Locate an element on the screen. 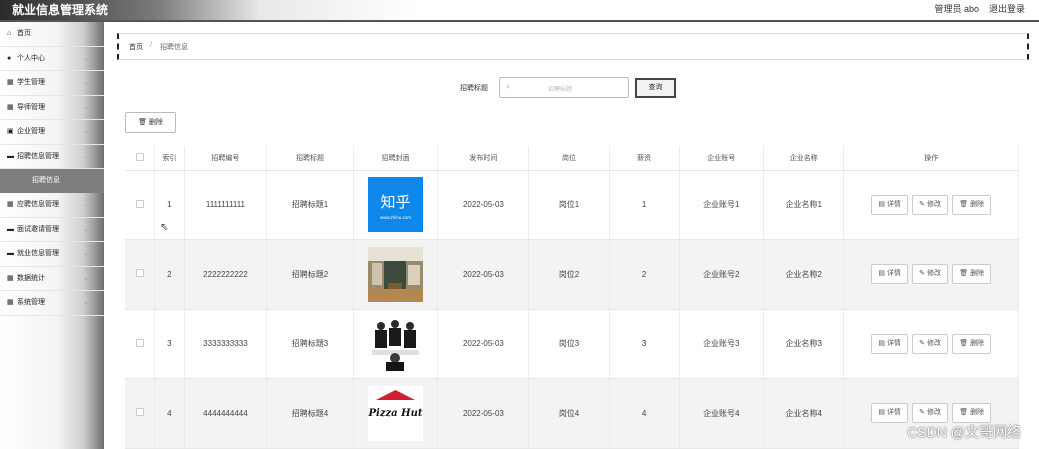  cell-cover is located at coordinates (396, 274).